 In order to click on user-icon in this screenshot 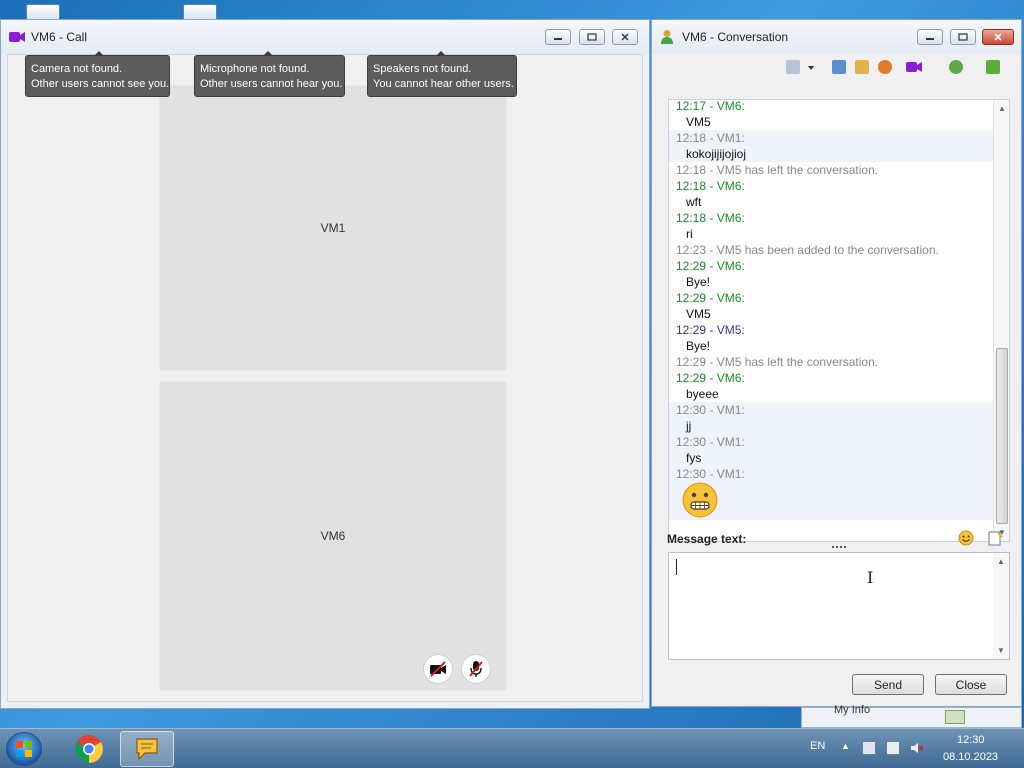, I will do `click(668, 37)`.